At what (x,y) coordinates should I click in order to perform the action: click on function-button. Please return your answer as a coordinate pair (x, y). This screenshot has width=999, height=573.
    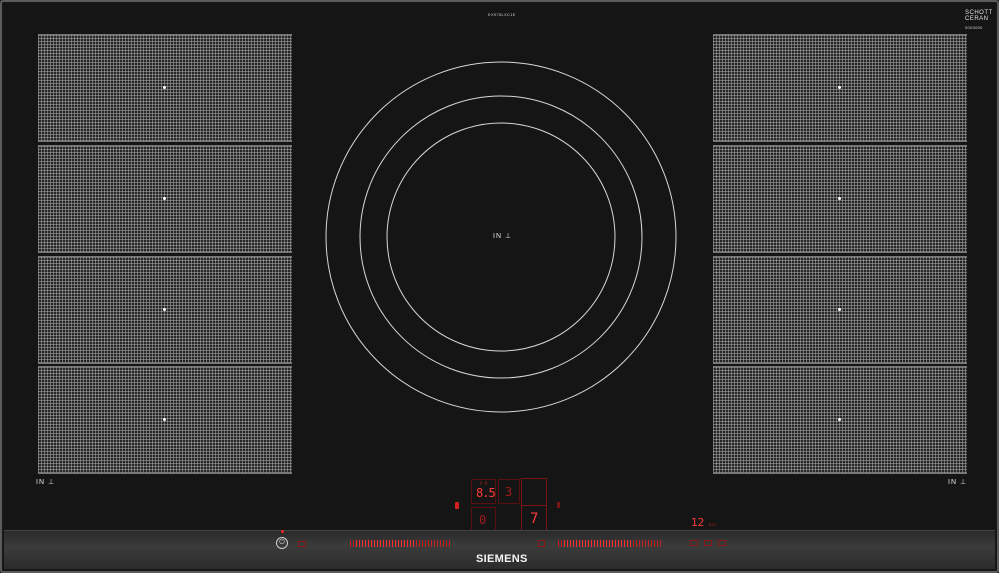
    Looking at the image, I should click on (708, 543).